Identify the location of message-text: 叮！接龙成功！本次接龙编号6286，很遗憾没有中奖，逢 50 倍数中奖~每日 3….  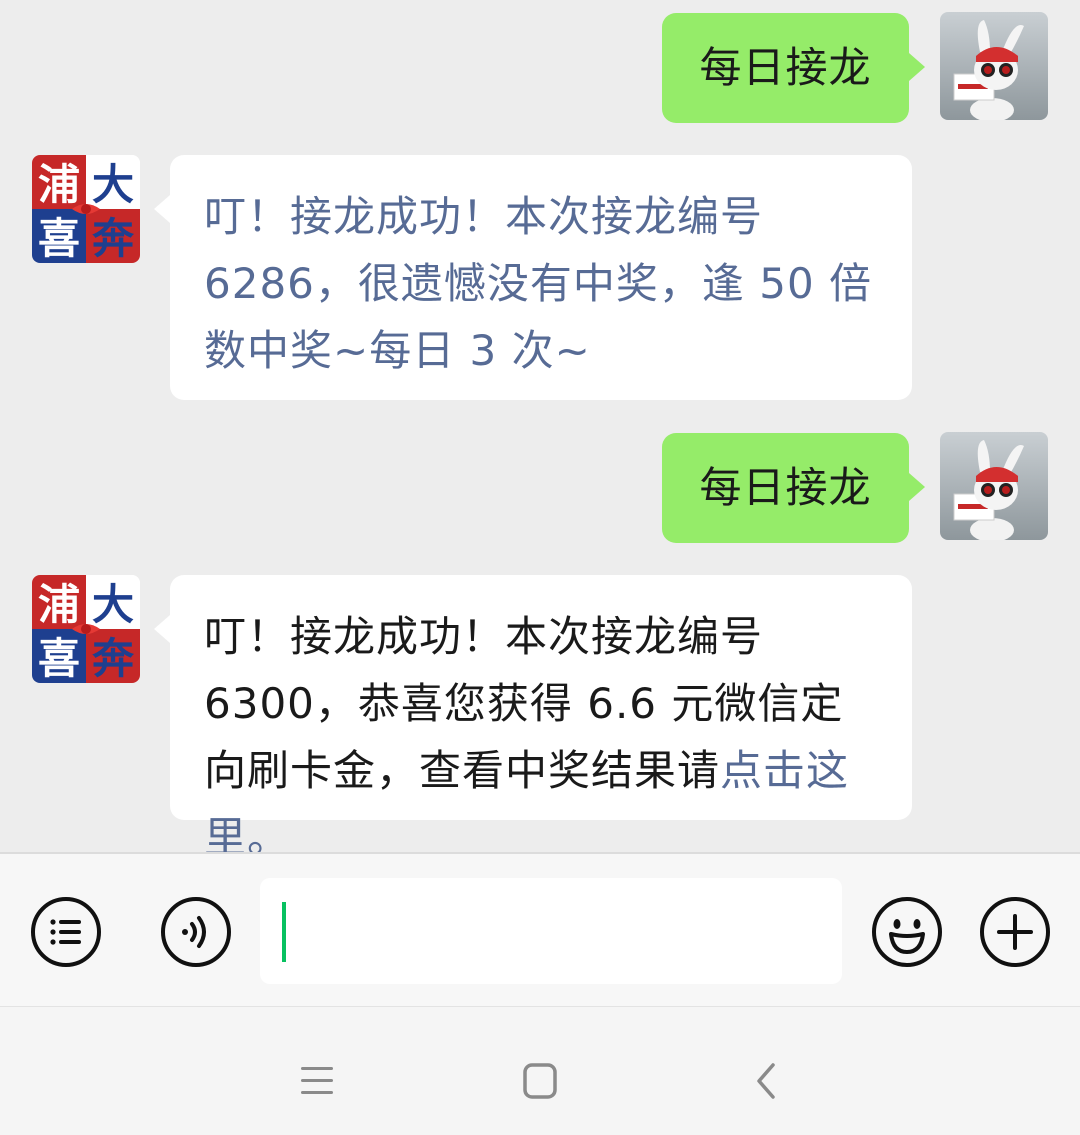
(538, 283).